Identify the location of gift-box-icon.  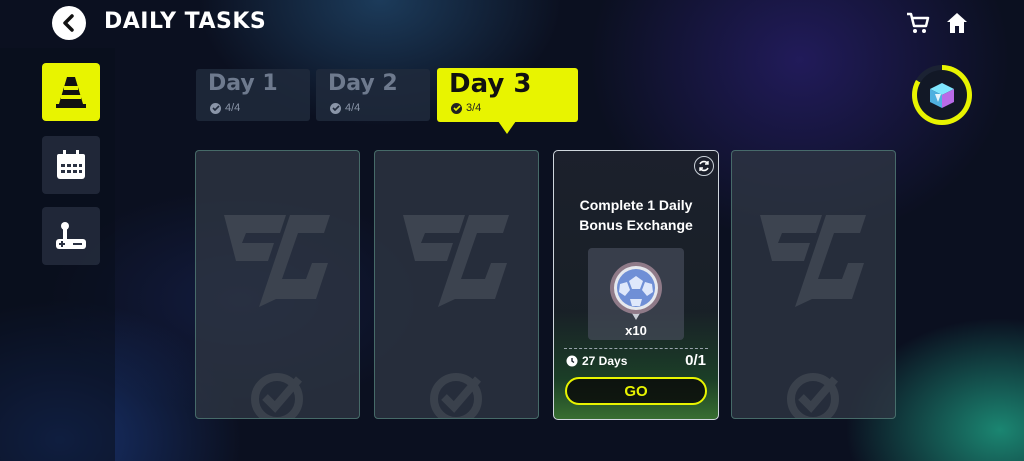
(942, 95).